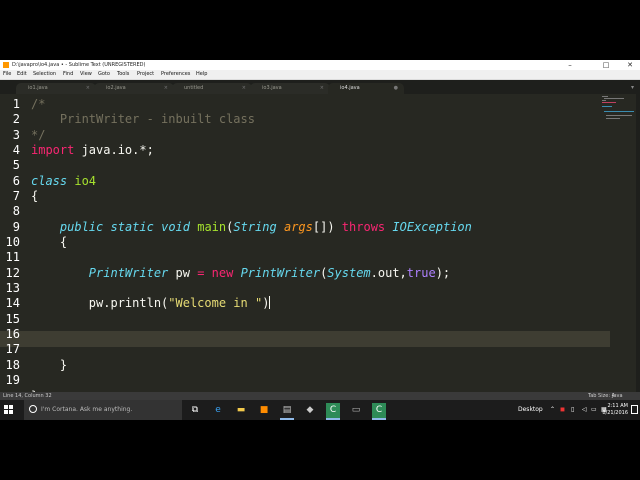 This screenshot has height=480, width=640. Describe the element at coordinates (320, 30) in the screenshot. I see `letterbox-top` at that location.